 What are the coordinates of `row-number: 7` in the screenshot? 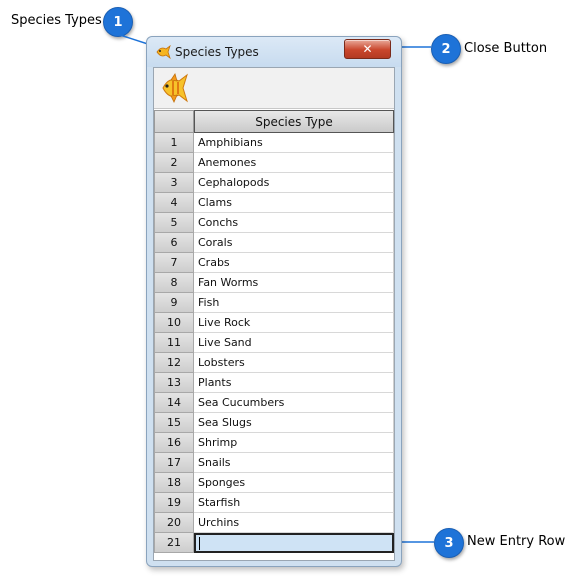 It's located at (174, 263).